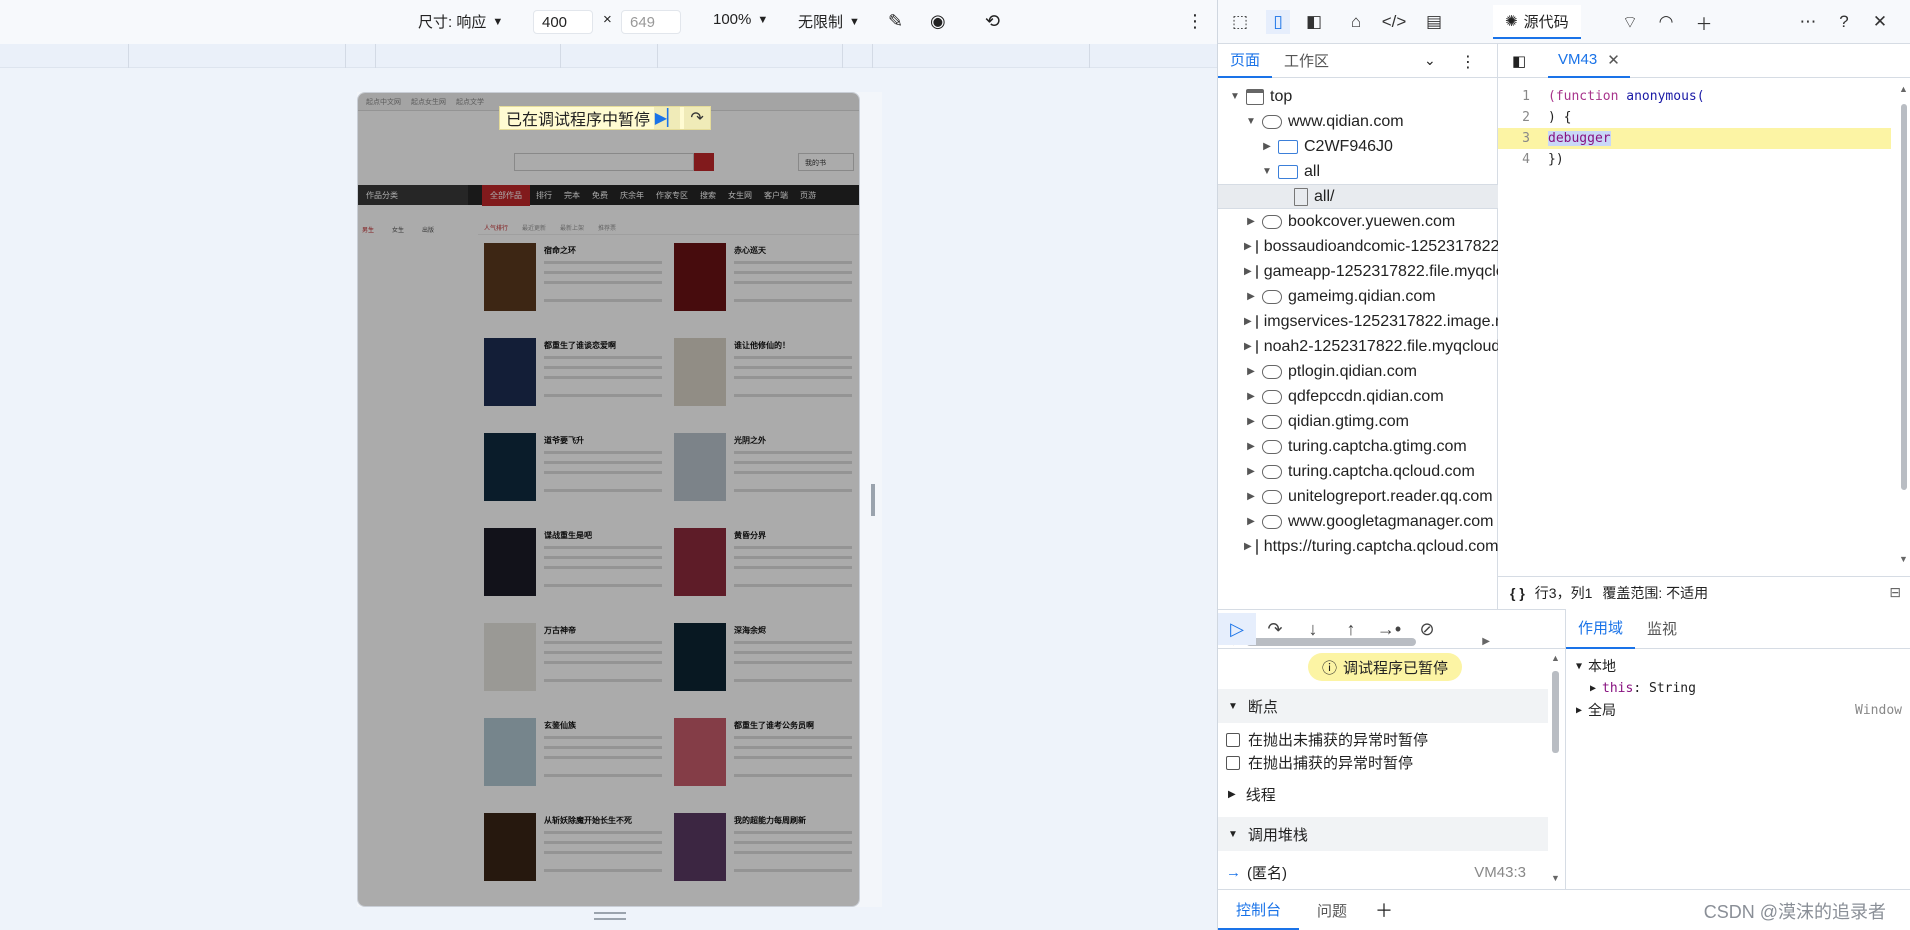 The height and width of the screenshot is (930, 1910). Describe the element at coordinates (1666, 22) in the screenshot. I see `performance-icon: ◠` at that location.